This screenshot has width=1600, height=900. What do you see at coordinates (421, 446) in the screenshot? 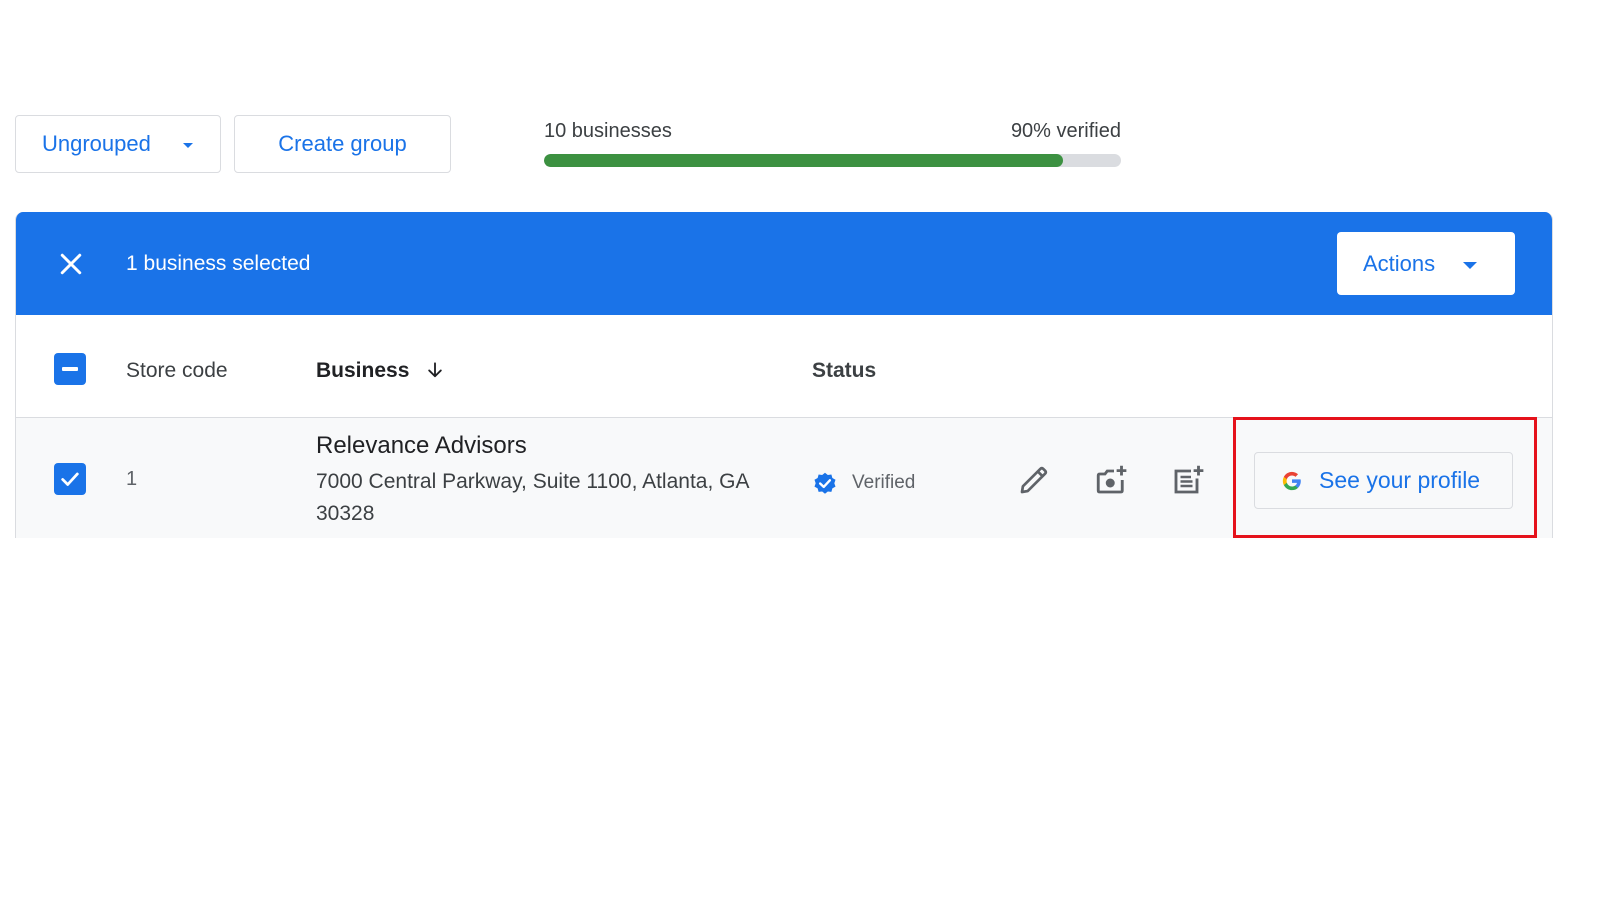
I see `business-name: Relevance Advisors` at bounding box center [421, 446].